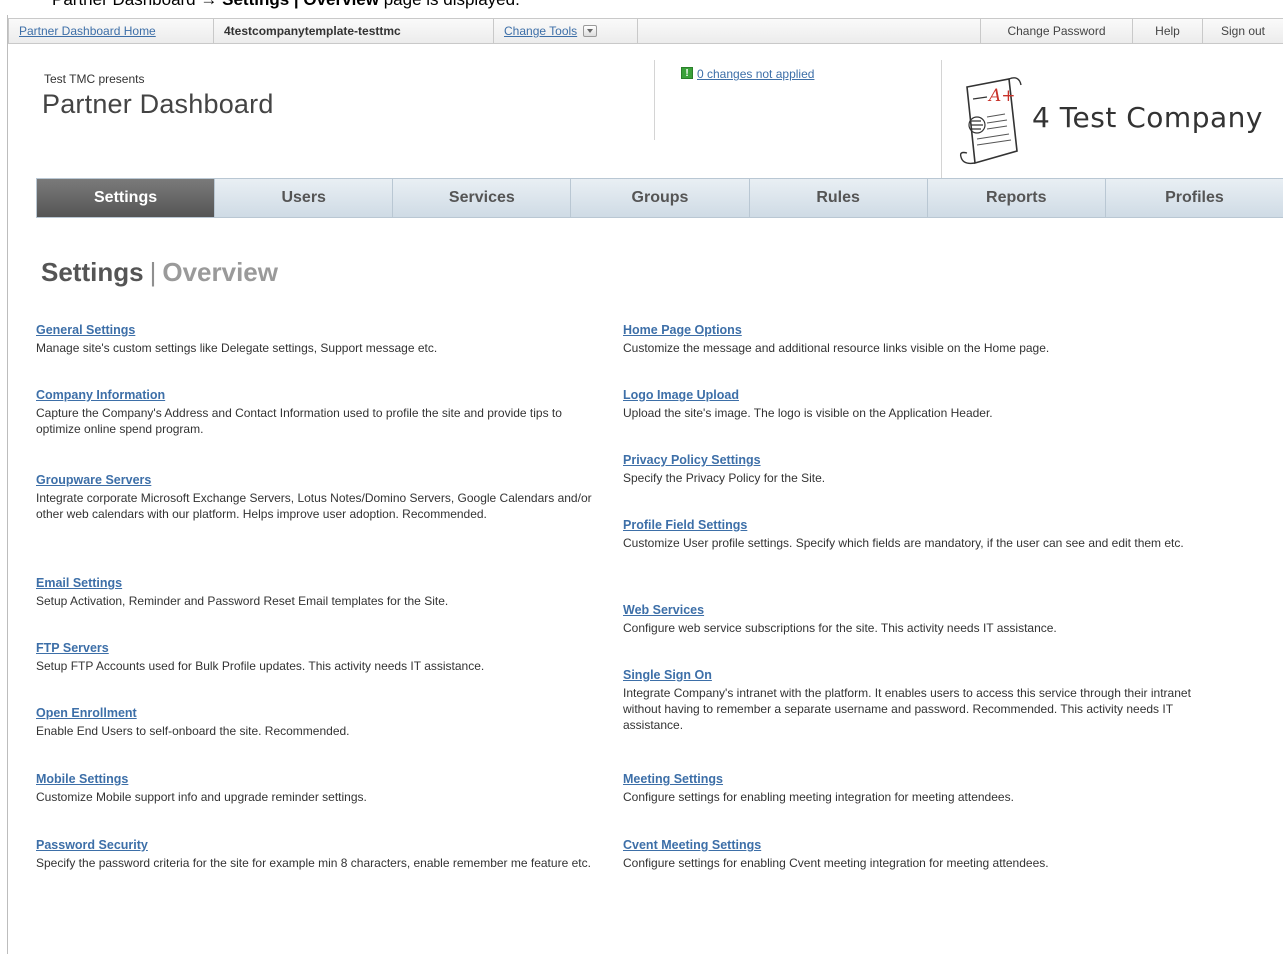 The width and height of the screenshot is (1283, 954). I want to click on mobile-settings-link: Mobile Settings, so click(82, 779).